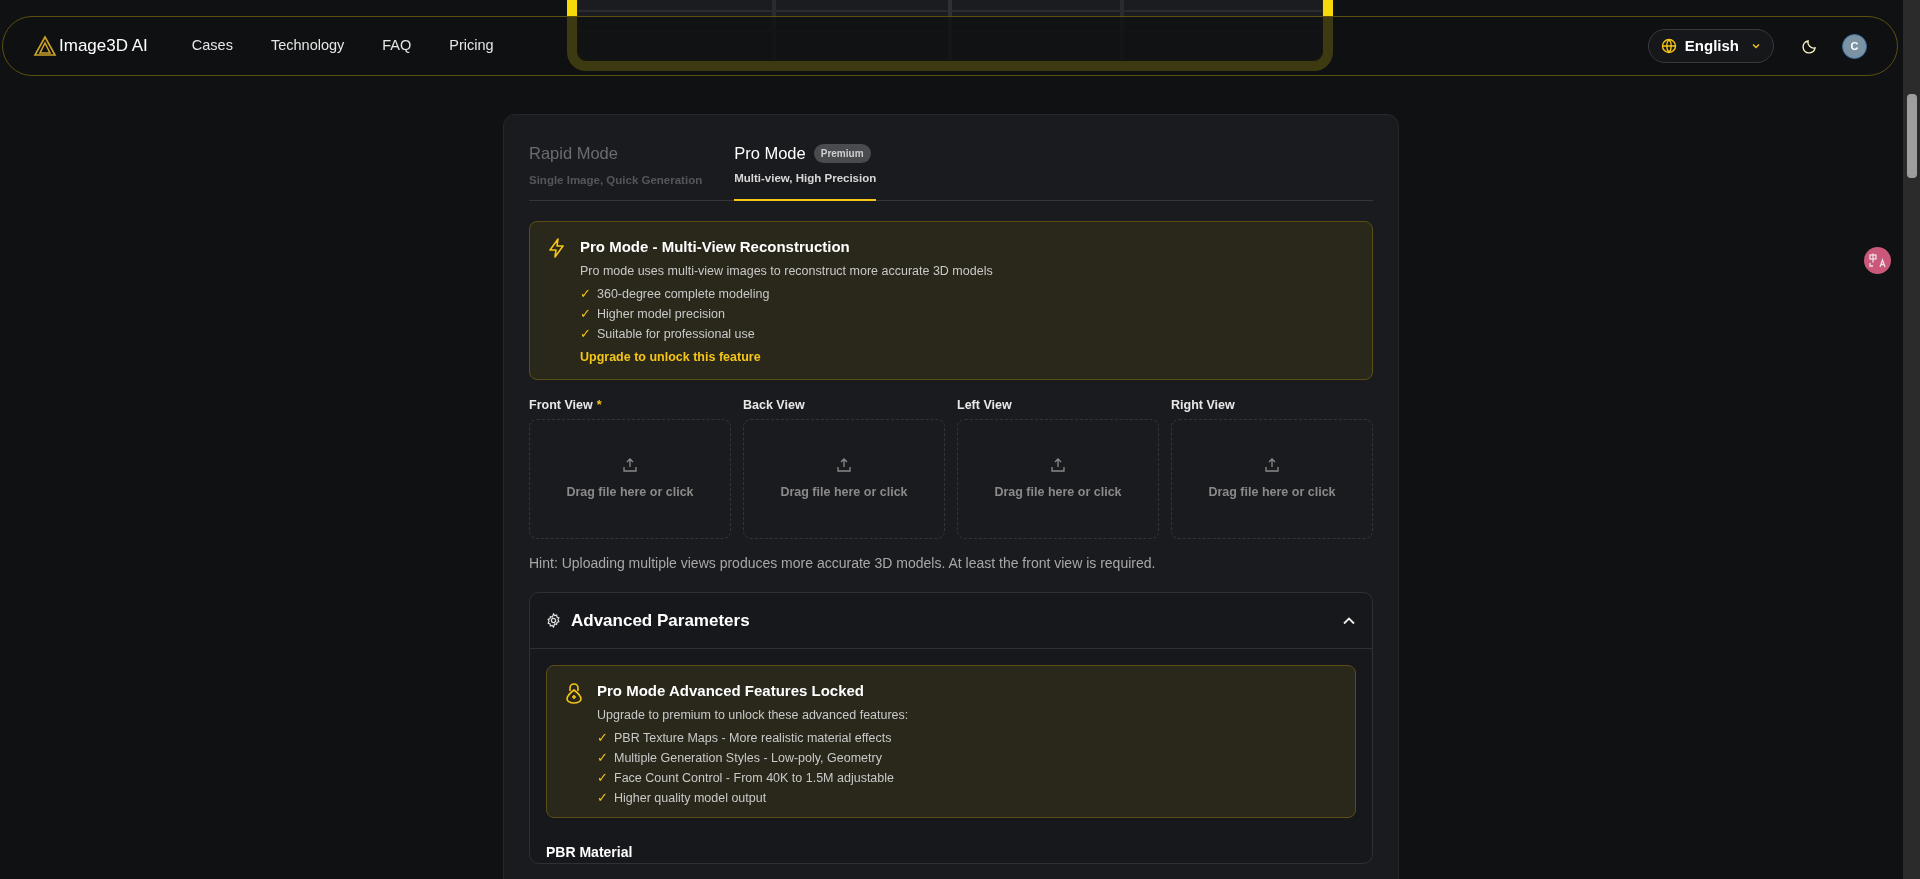  Describe the element at coordinates (715, 247) in the screenshot. I see `notice-title: Pro Mode - Multi-View Reconstruction` at that location.